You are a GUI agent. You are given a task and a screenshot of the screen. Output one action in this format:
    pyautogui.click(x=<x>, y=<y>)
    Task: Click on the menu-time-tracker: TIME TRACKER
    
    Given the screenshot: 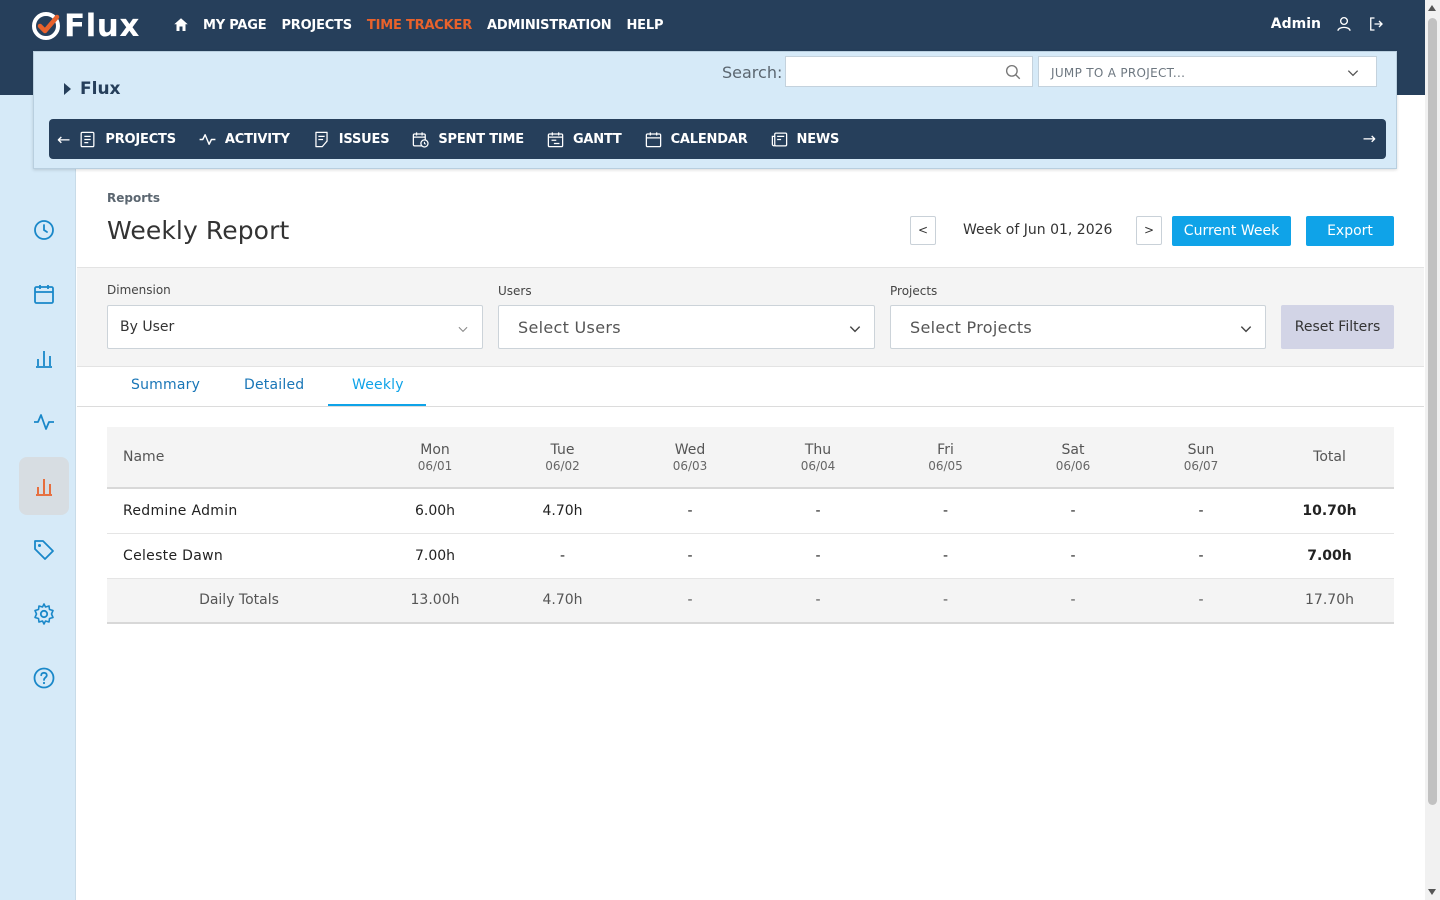 What is the action you would take?
    pyautogui.click(x=419, y=25)
    